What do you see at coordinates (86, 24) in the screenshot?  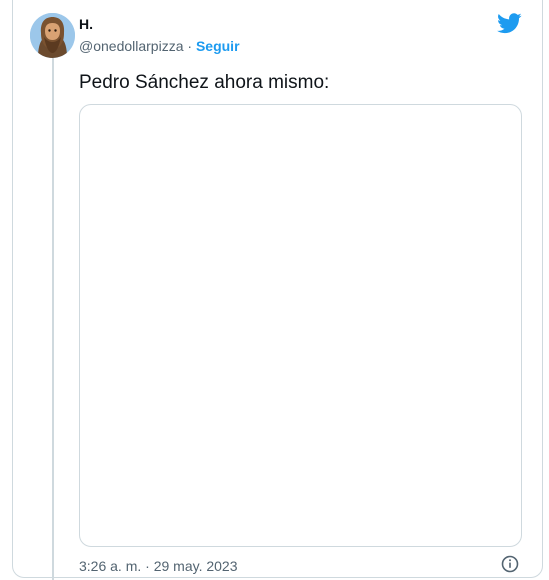 I see `author-name: H.` at bounding box center [86, 24].